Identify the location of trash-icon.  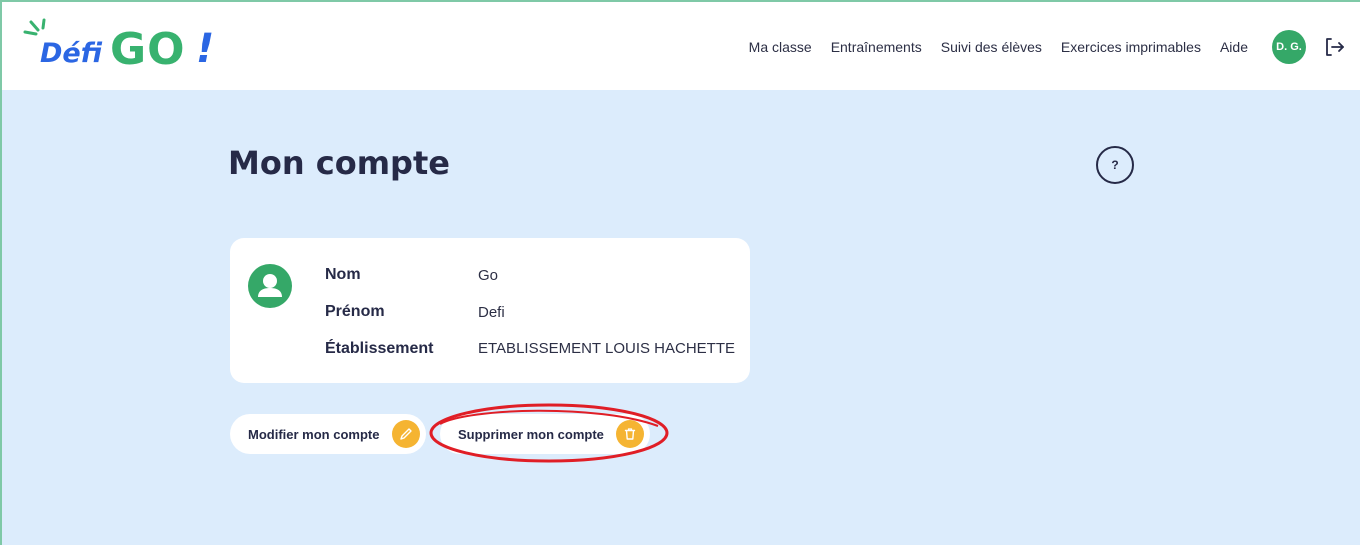
(630, 434).